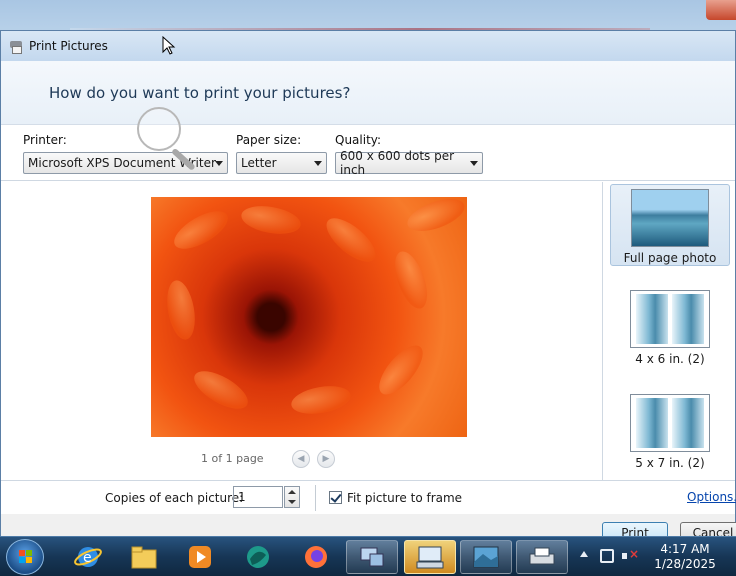 Image resolution: width=736 pixels, height=576 pixels. What do you see at coordinates (542, 557) in the screenshot?
I see `taskbar-app-printer` at bounding box center [542, 557].